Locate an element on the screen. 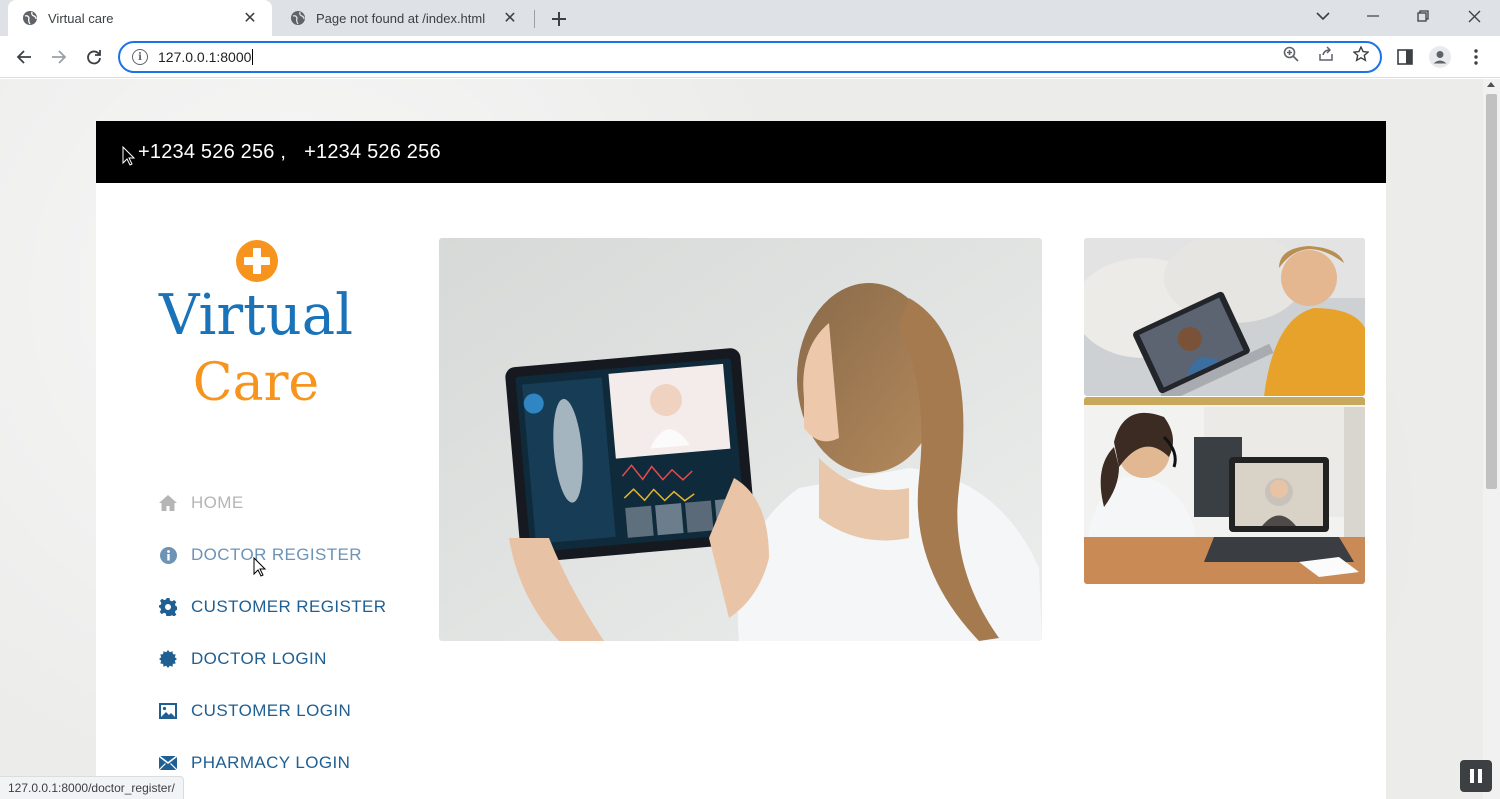  logo-text-care: Care is located at coordinates (256, 383).